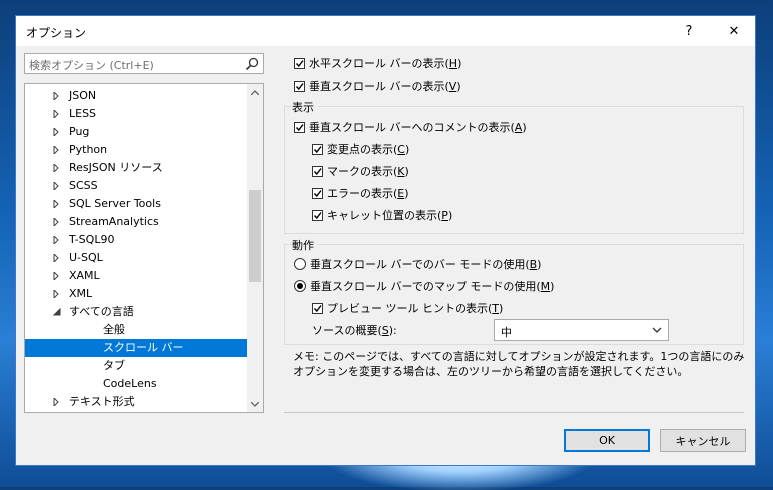  I want to click on tree-item-label: タブ, so click(114, 365).